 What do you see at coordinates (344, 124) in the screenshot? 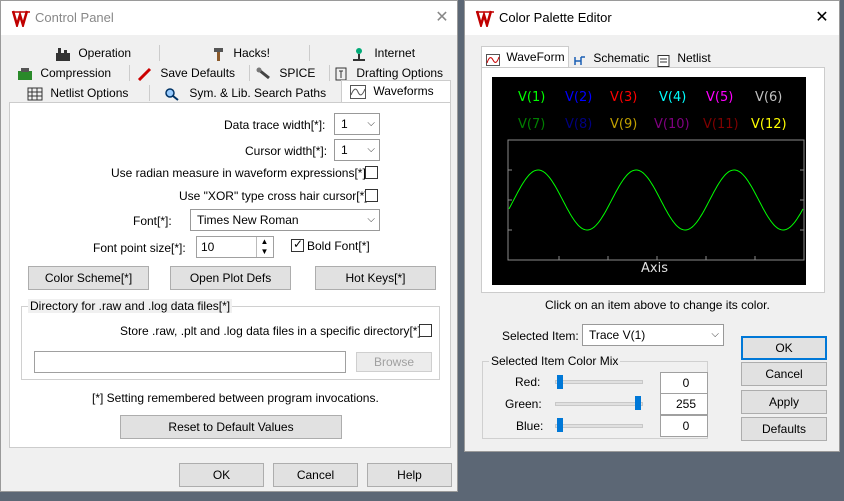
I see `select-value: 1` at bounding box center [344, 124].